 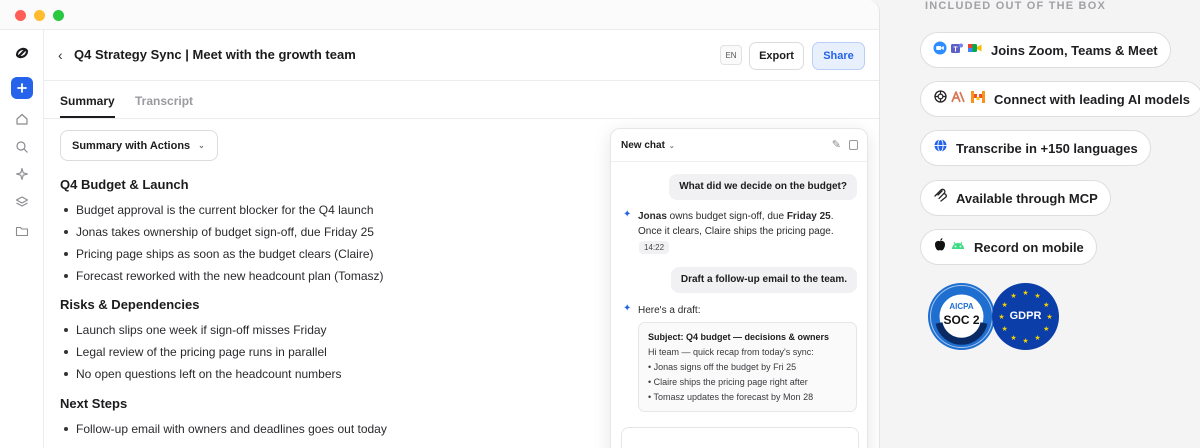 I want to click on feature-label: Connect with leading AI models, so click(x=1092, y=99).